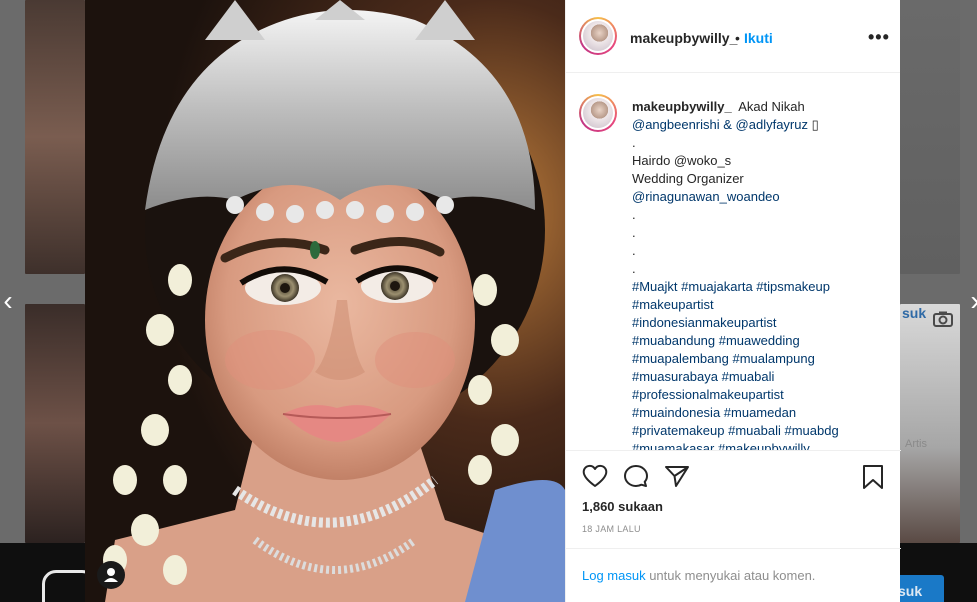 The image size is (977, 602). What do you see at coordinates (759, 287) in the screenshot?
I see `caption-hashtags: #Muajkt #muajakarta #tipsmakeup` at bounding box center [759, 287].